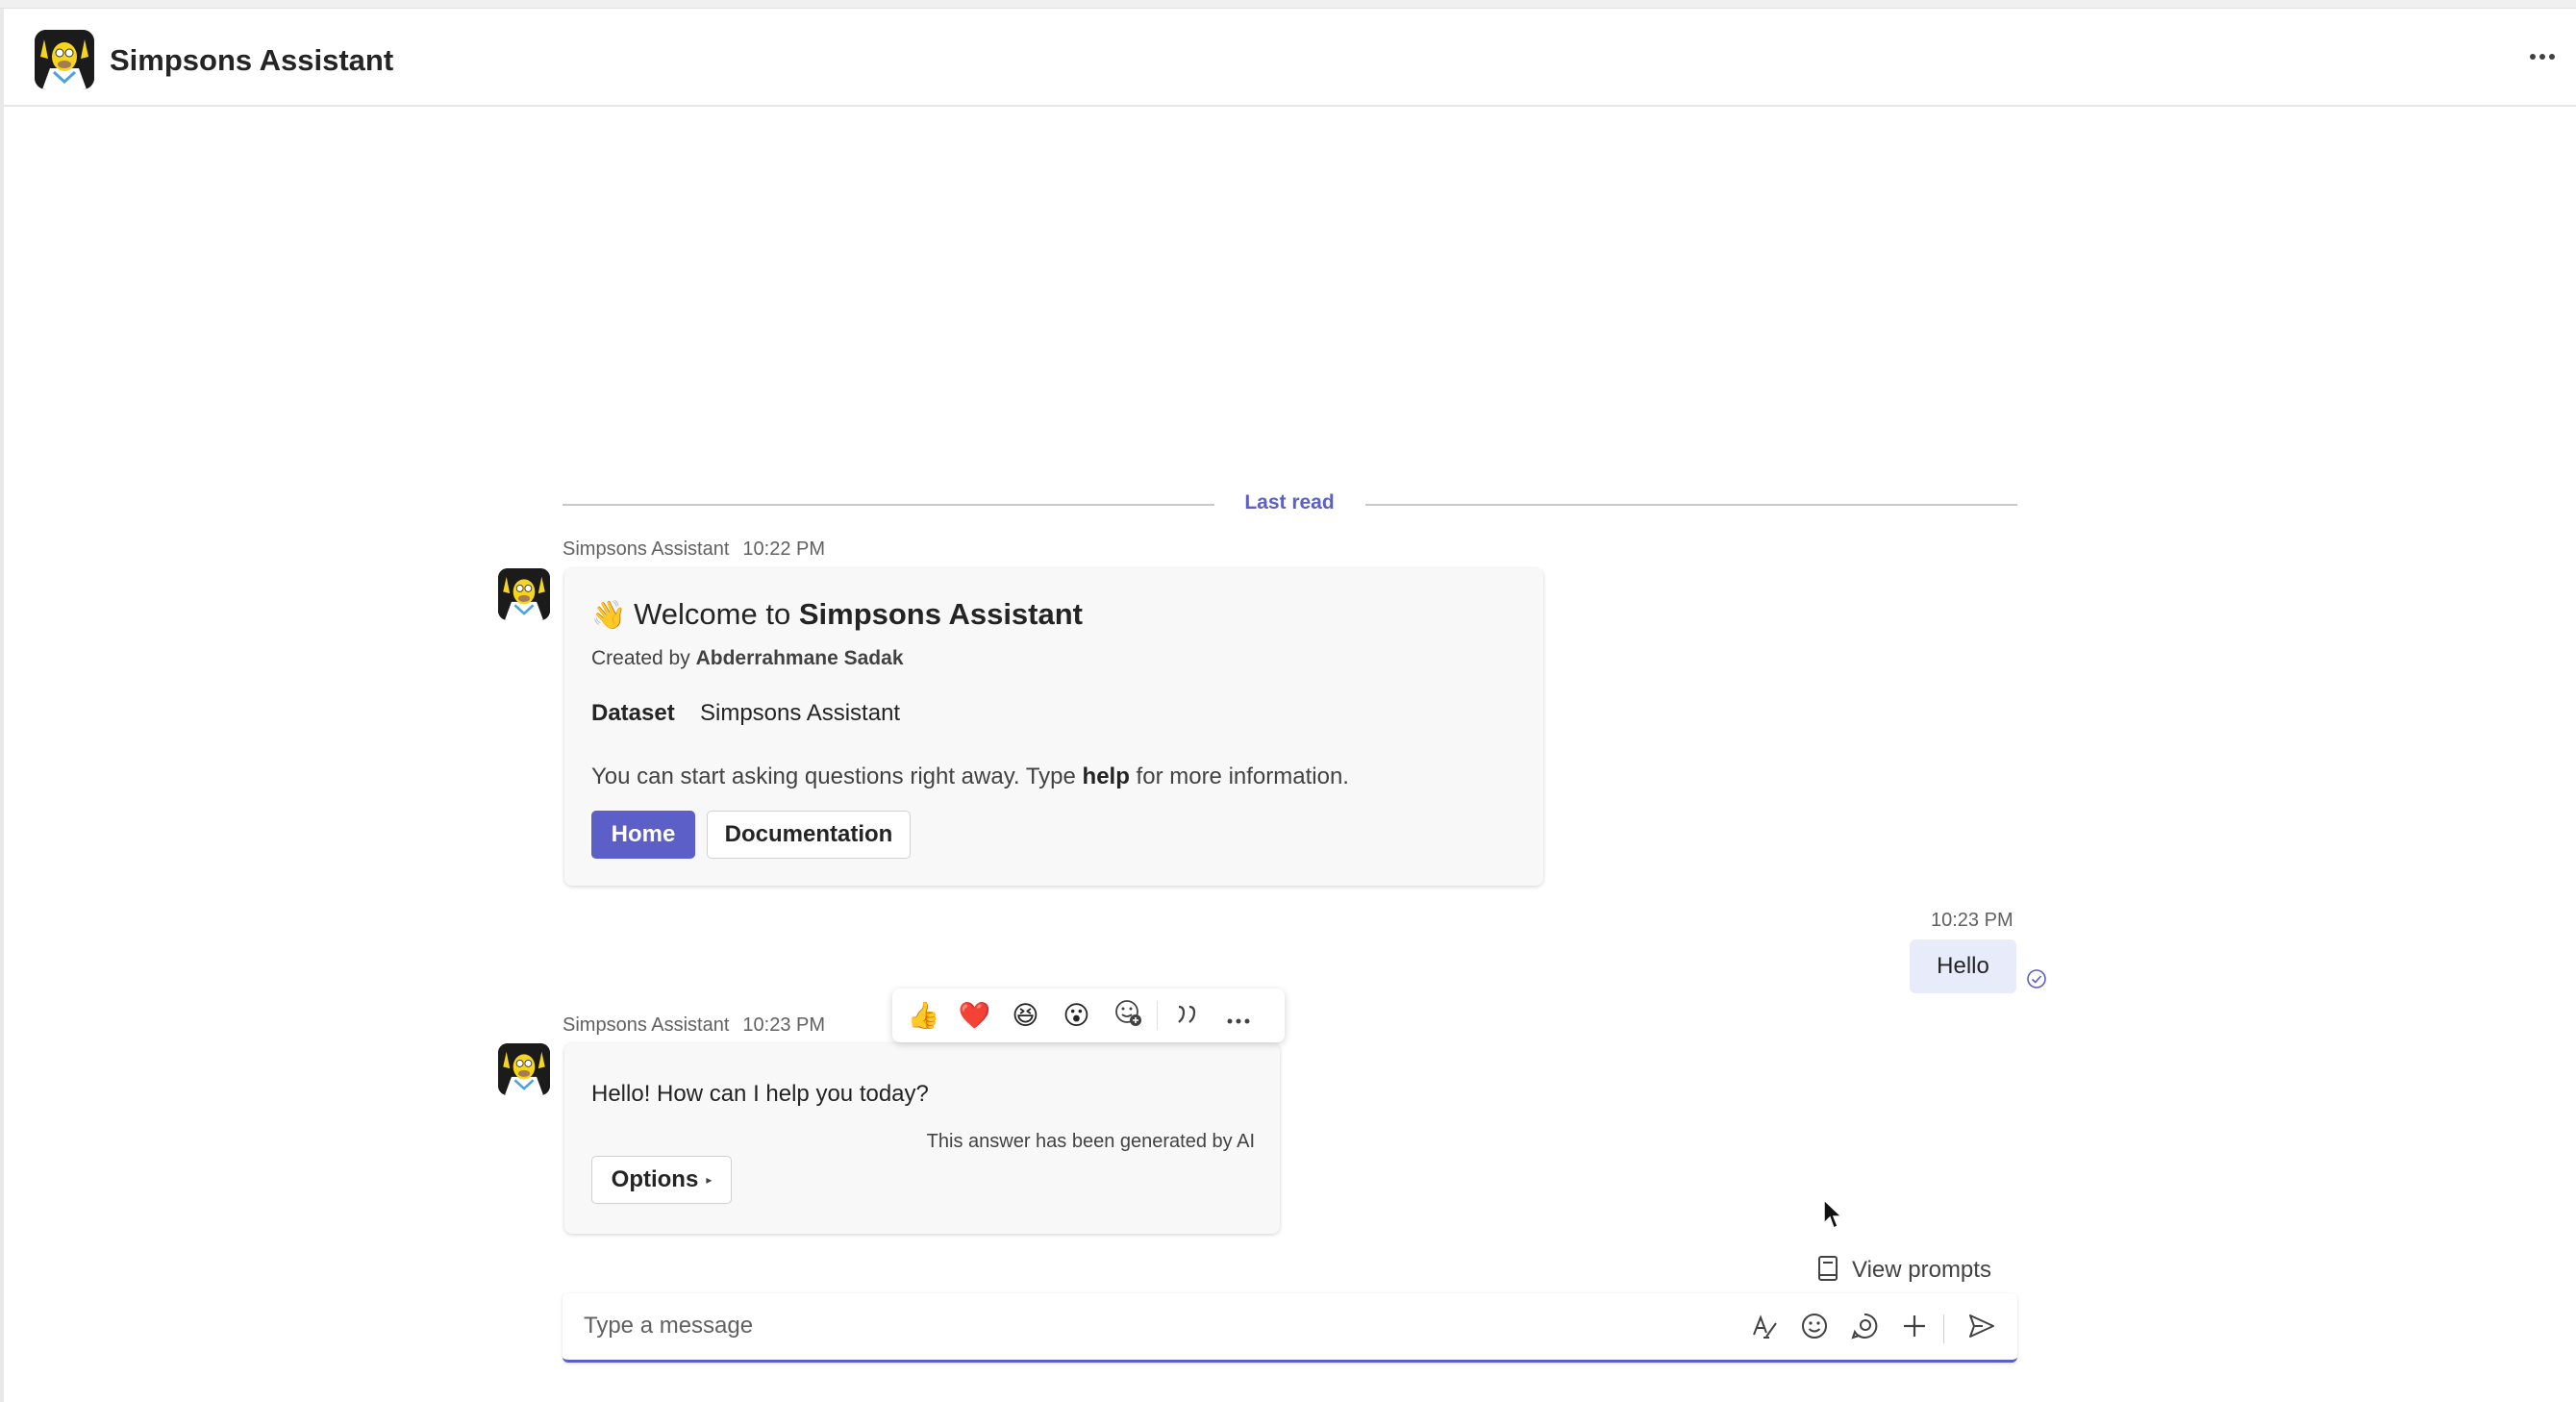 The width and height of the screenshot is (2576, 1402). Describe the element at coordinates (799, 658) in the screenshot. I see `creator-name: Abderrahmane Sadak` at that location.